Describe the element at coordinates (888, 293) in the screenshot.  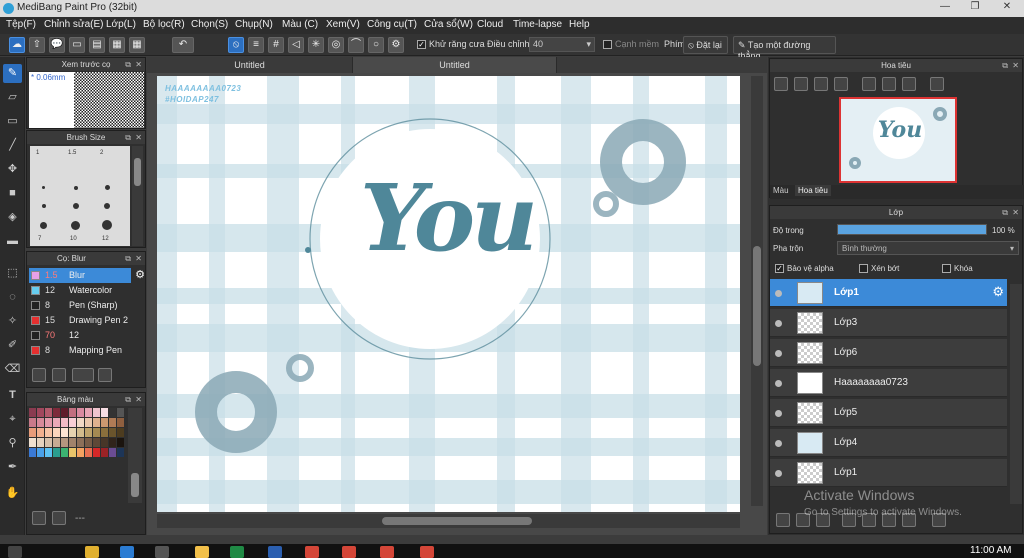
I see `layer-row: Lớp1 ⚙` at that location.